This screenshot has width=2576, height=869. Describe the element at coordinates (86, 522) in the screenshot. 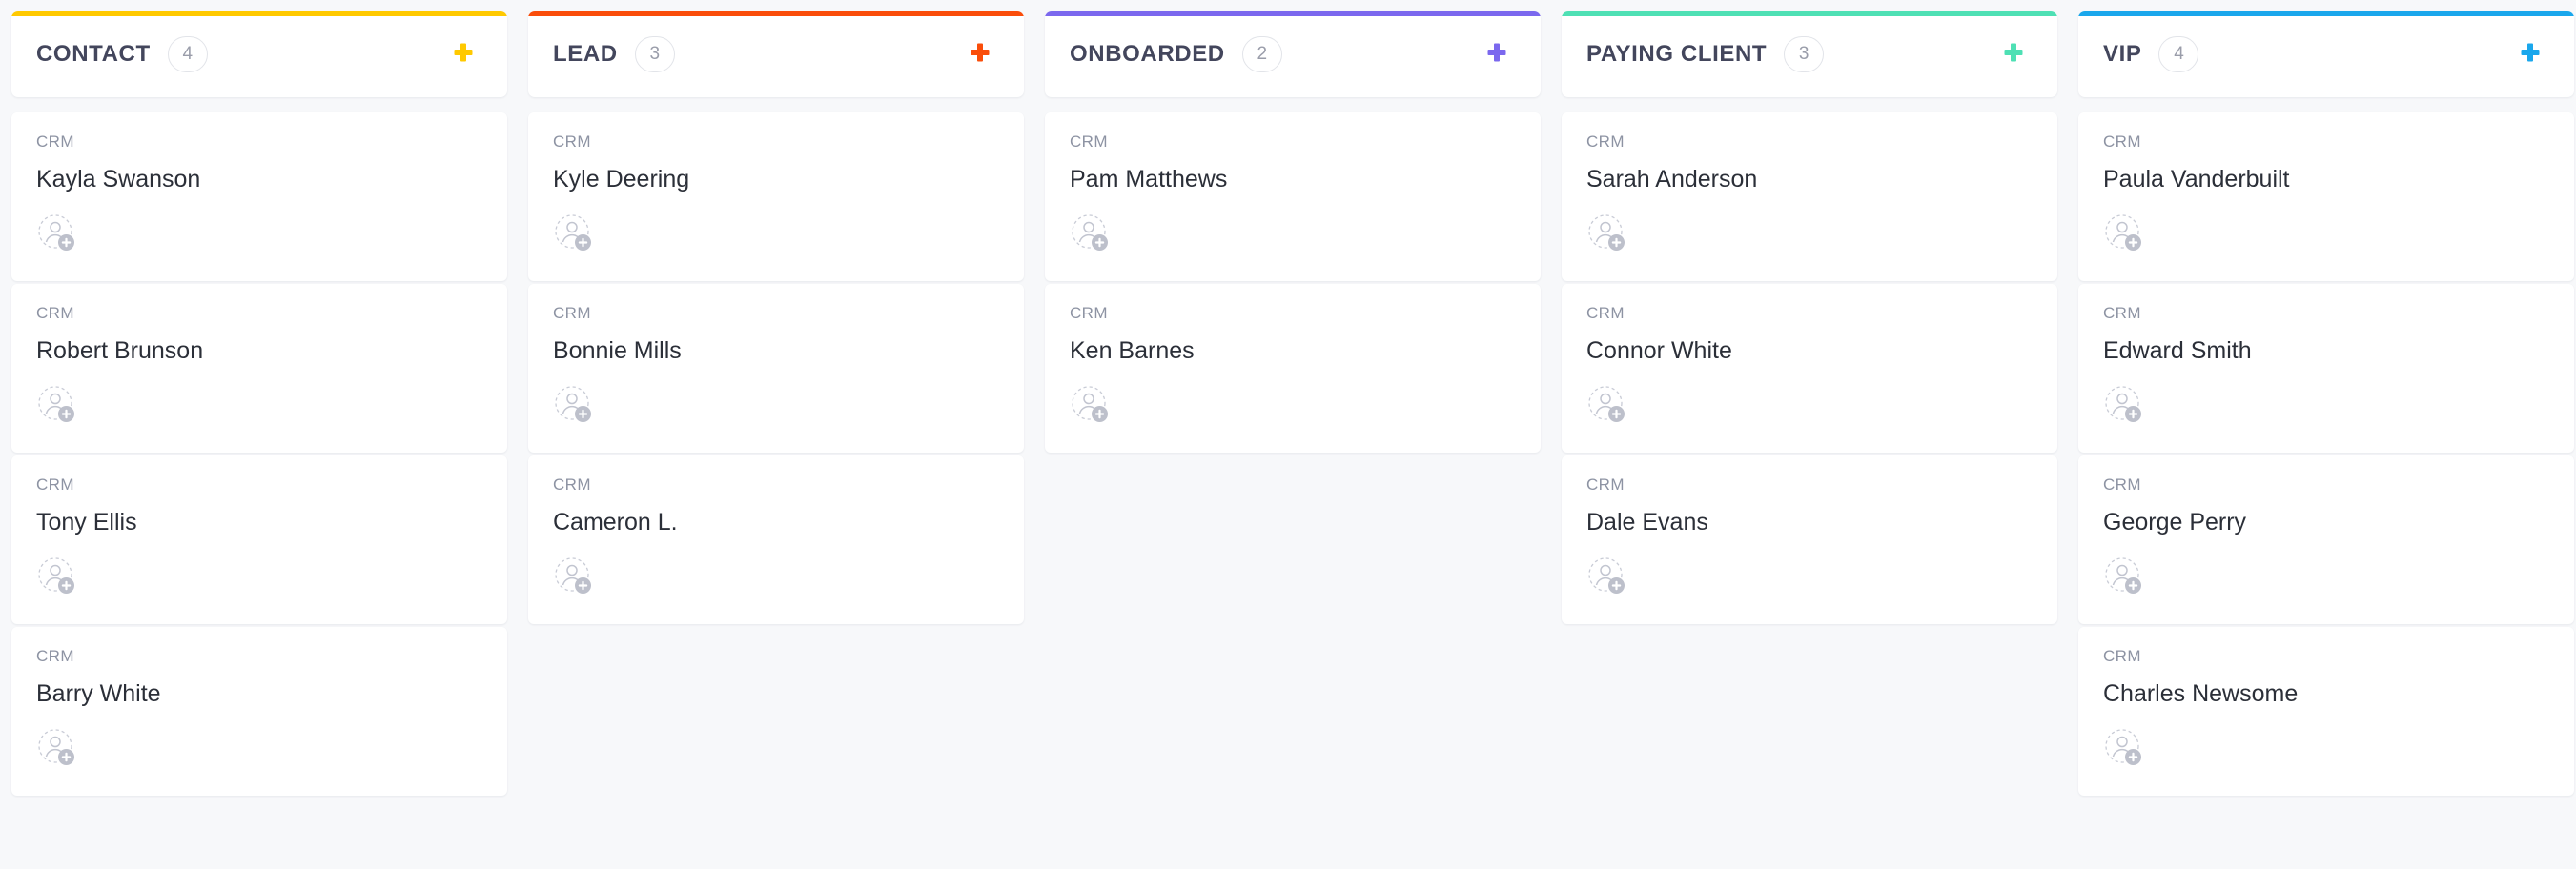

I see `card-title: Tony Ellis` at that location.